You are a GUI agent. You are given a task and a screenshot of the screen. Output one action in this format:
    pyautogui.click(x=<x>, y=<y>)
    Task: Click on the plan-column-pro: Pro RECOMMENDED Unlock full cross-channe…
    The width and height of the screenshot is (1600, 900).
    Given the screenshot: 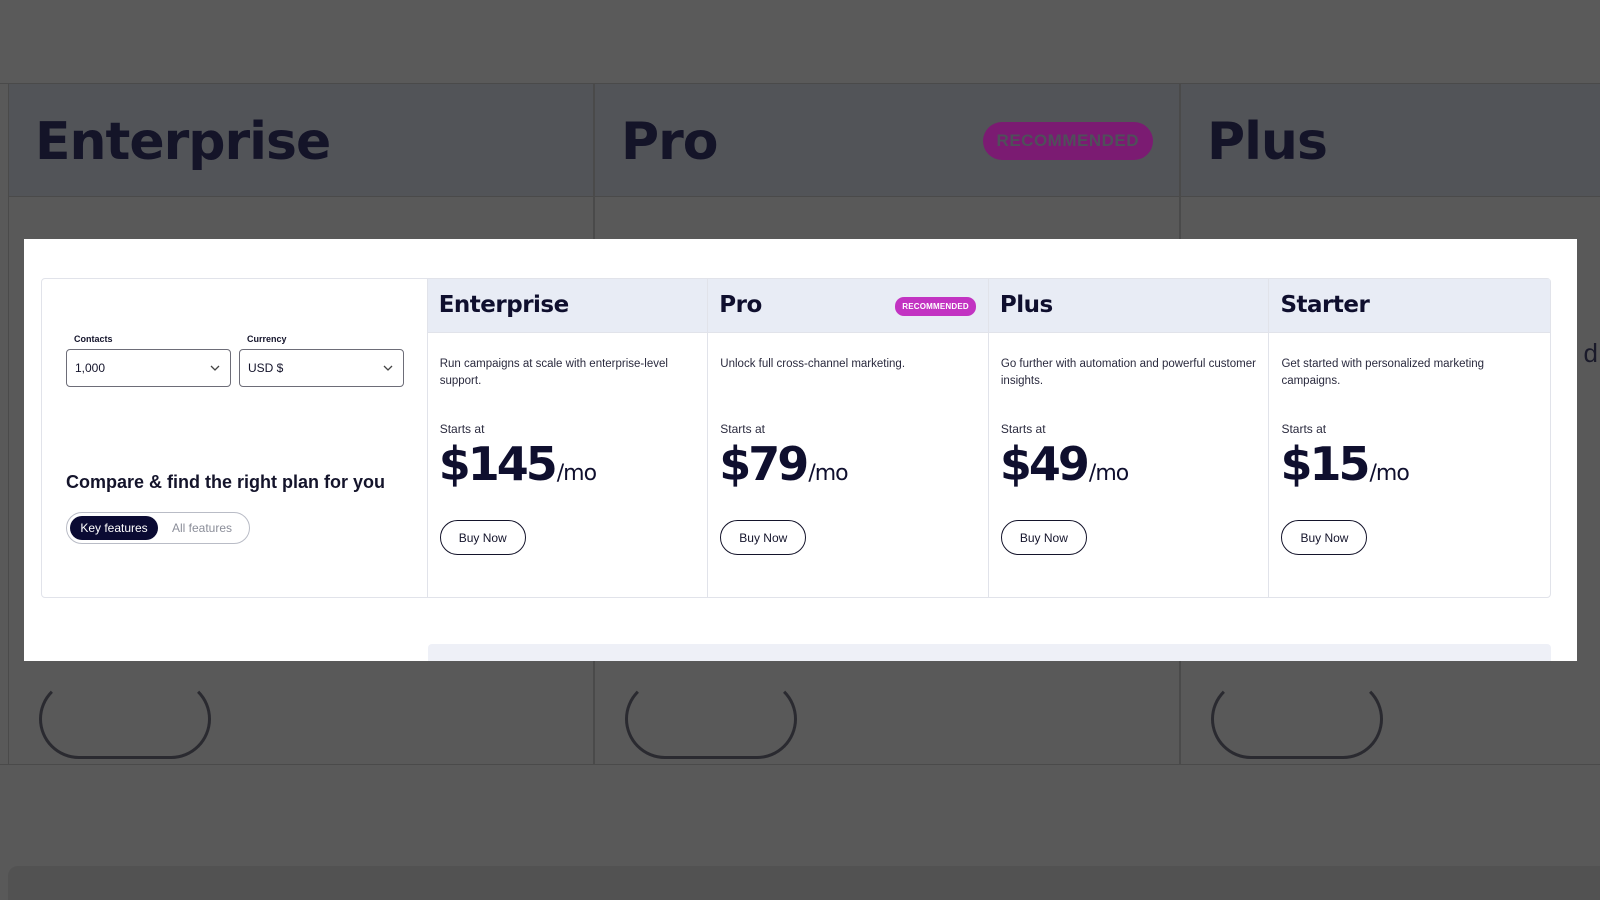 What is the action you would take?
    pyautogui.click(x=848, y=438)
    